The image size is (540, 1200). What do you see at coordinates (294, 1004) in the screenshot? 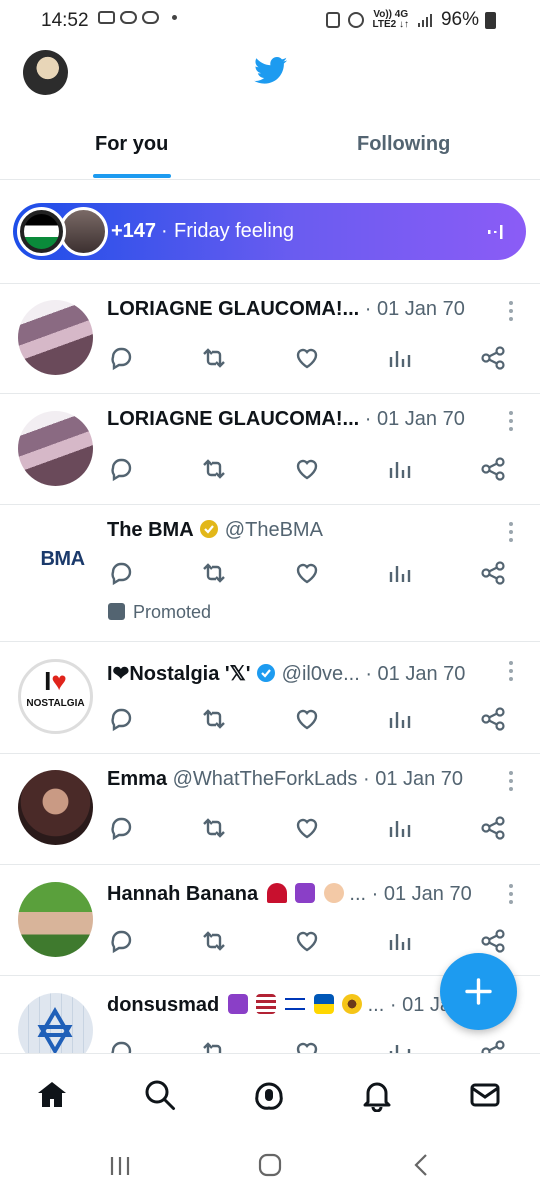
I see `israel-flag-icon` at bounding box center [294, 1004].